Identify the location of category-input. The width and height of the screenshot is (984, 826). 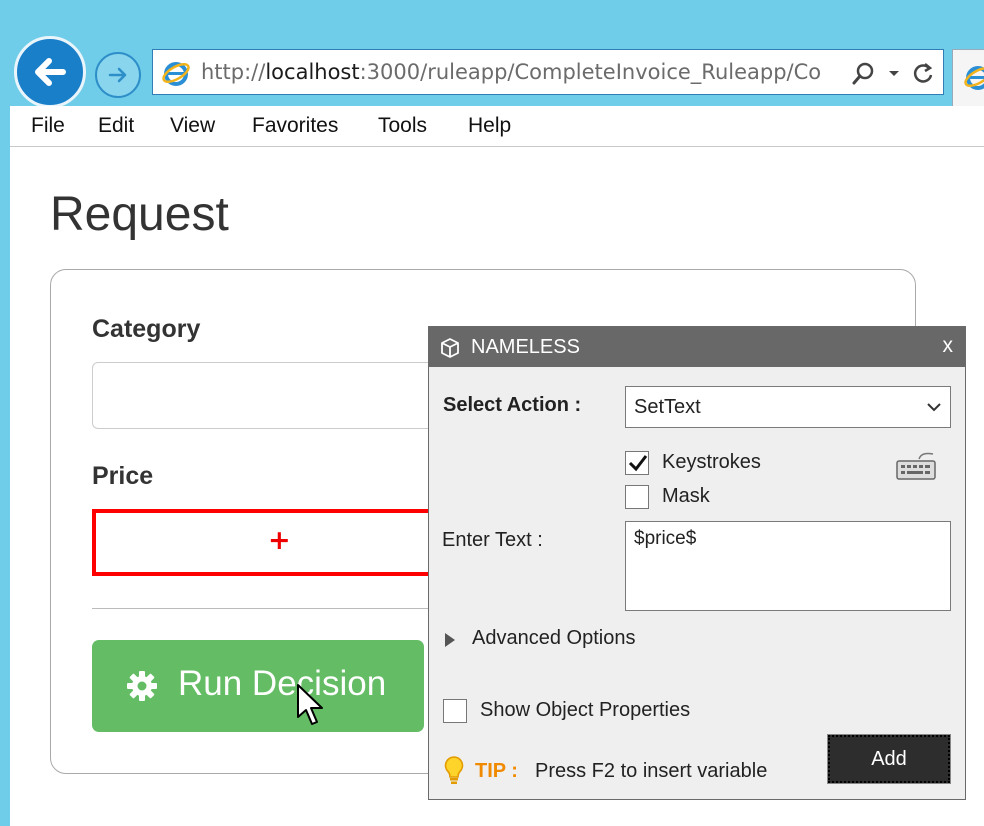
(272, 395).